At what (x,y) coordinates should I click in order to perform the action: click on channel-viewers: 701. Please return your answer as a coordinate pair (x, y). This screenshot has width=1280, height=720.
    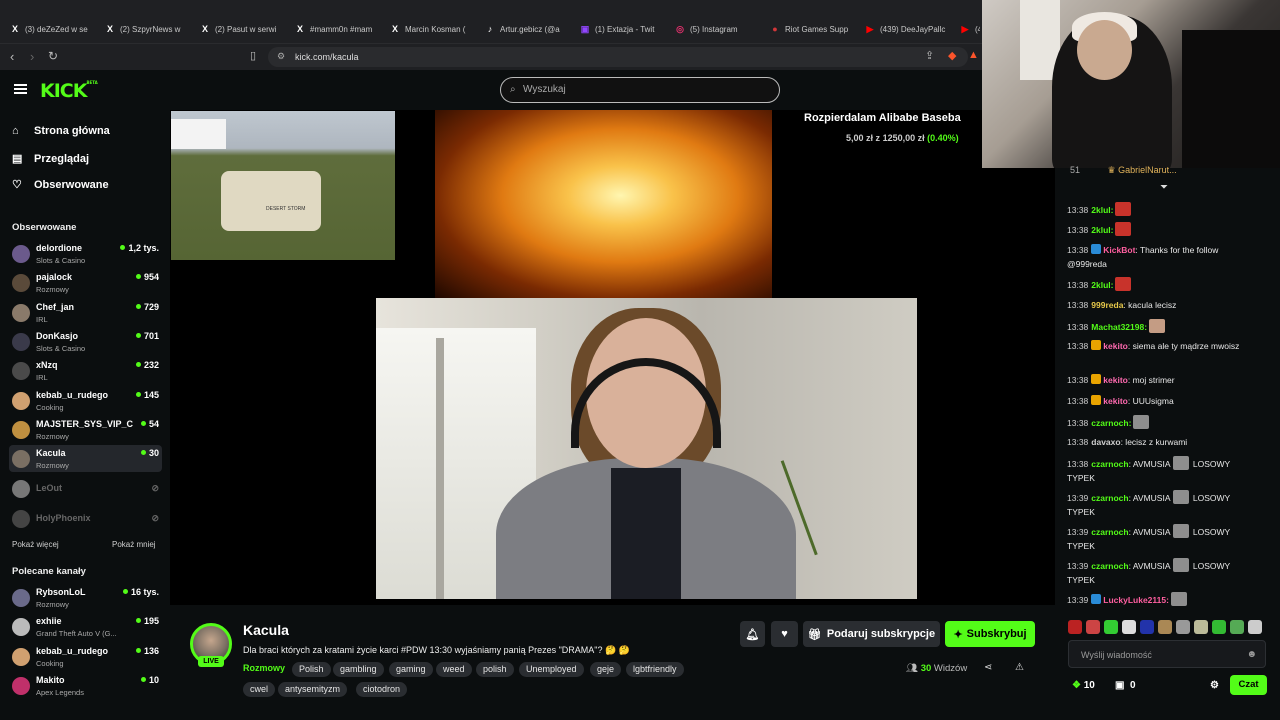
    Looking at the image, I should click on (147, 336).